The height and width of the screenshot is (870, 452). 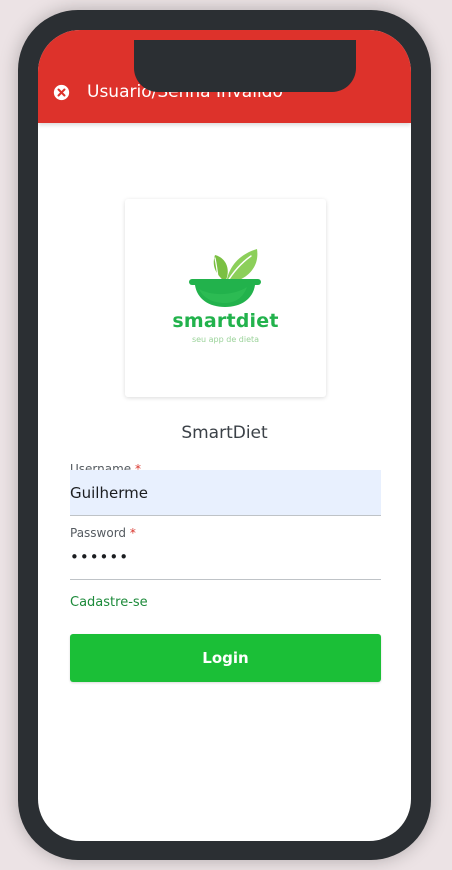 I want to click on app-title: SmartDiet, so click(x=224, y=433).